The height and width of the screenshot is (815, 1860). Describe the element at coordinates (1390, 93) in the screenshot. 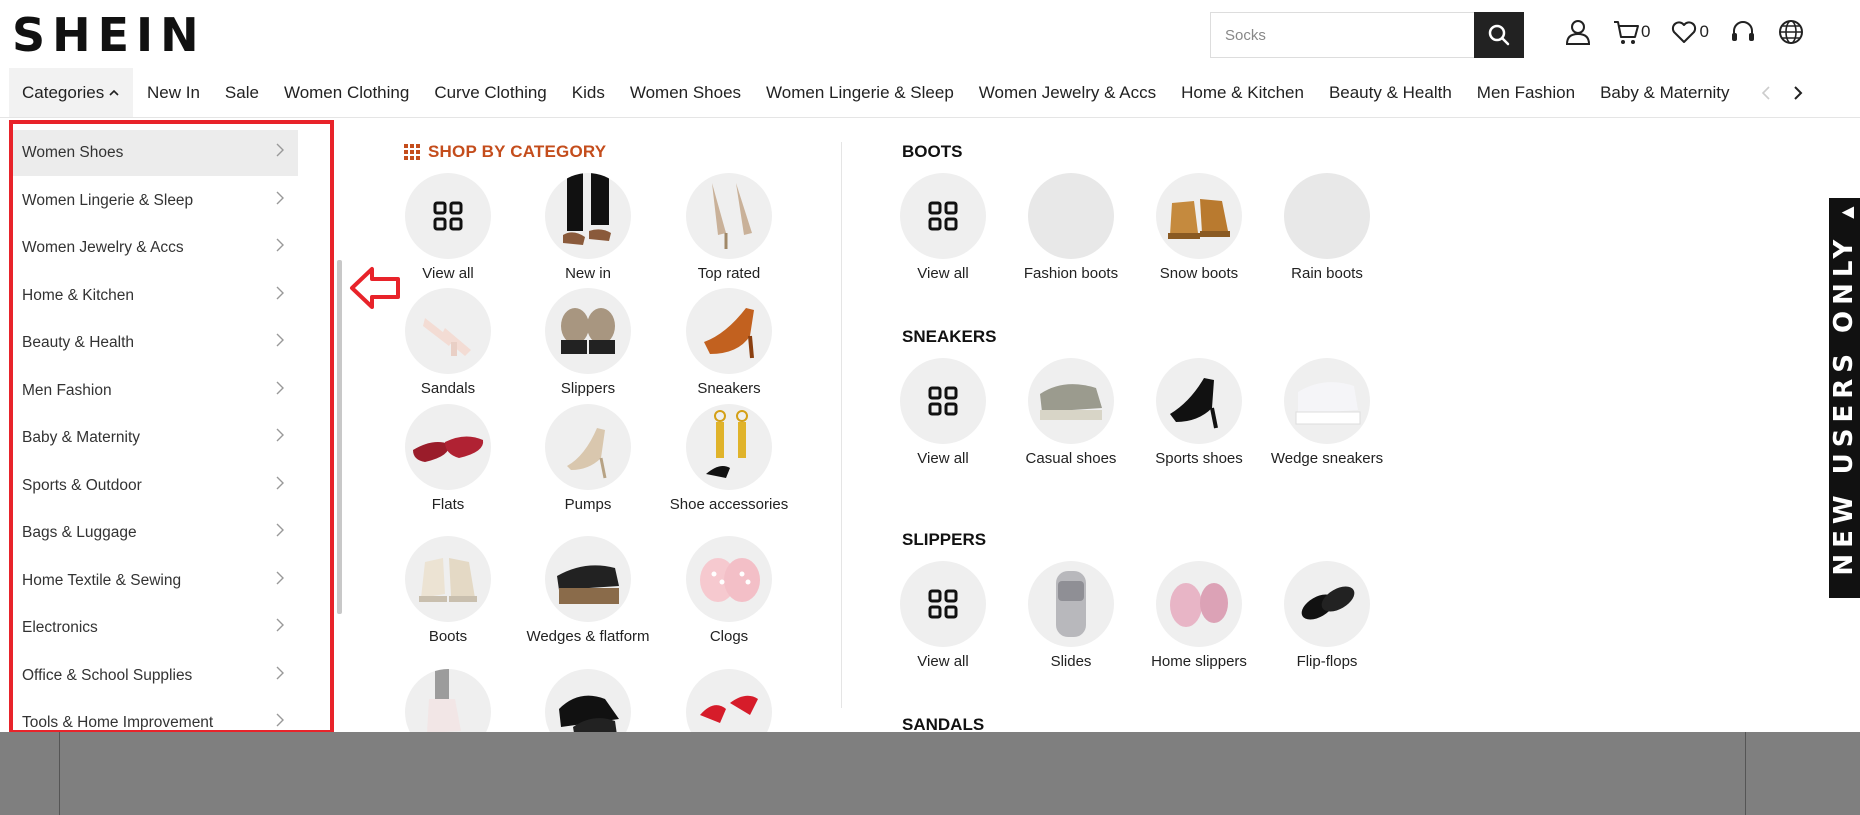

I see `nav-item-beauty-health: Beauty & Health` at that location.